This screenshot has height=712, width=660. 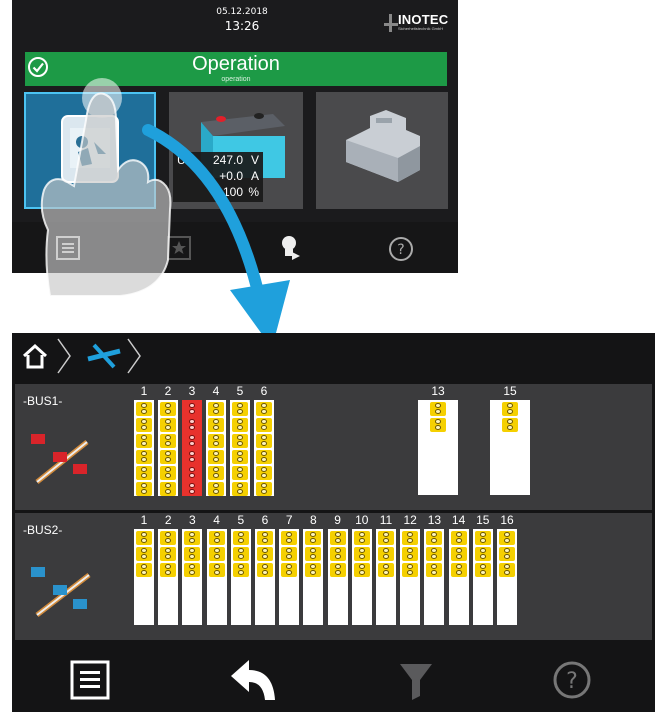 I want to click on bus2-slot-1: 1, so click(x=144, y=569).